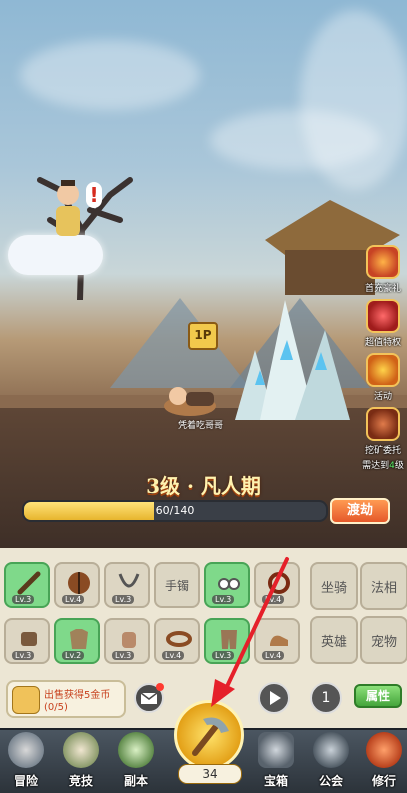 This screenshot has height=793, width=407. Describe the element at coordinates (382, 343) in the screenshot. I see `value-privilege-label: 超值特权` at that location.